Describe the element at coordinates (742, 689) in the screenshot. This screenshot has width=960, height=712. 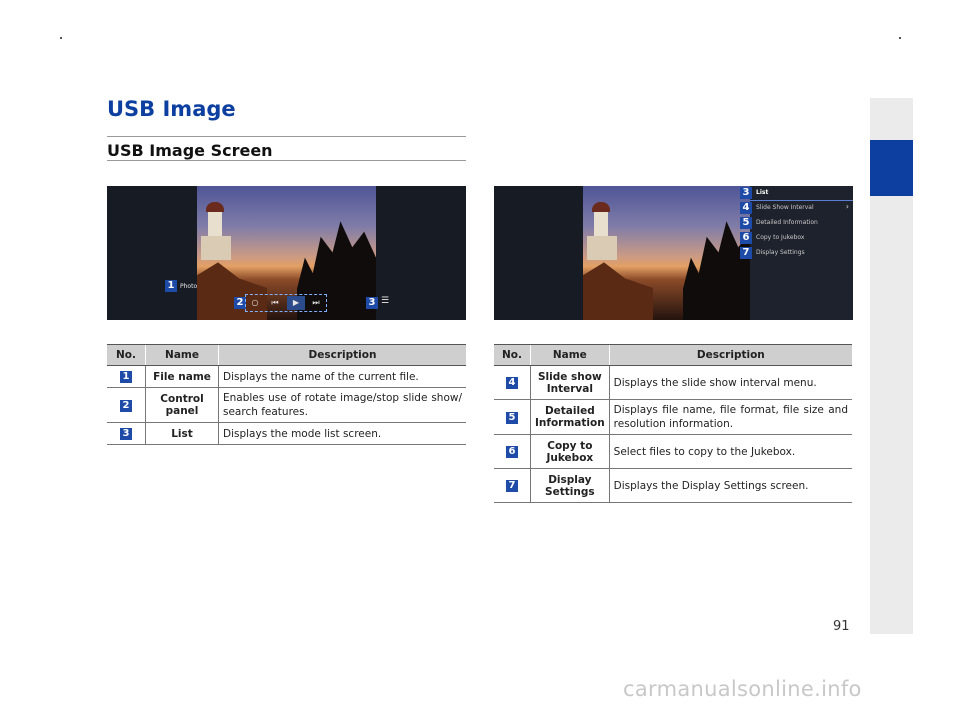
I see `watermark: carmanualsonline.info` at that location.